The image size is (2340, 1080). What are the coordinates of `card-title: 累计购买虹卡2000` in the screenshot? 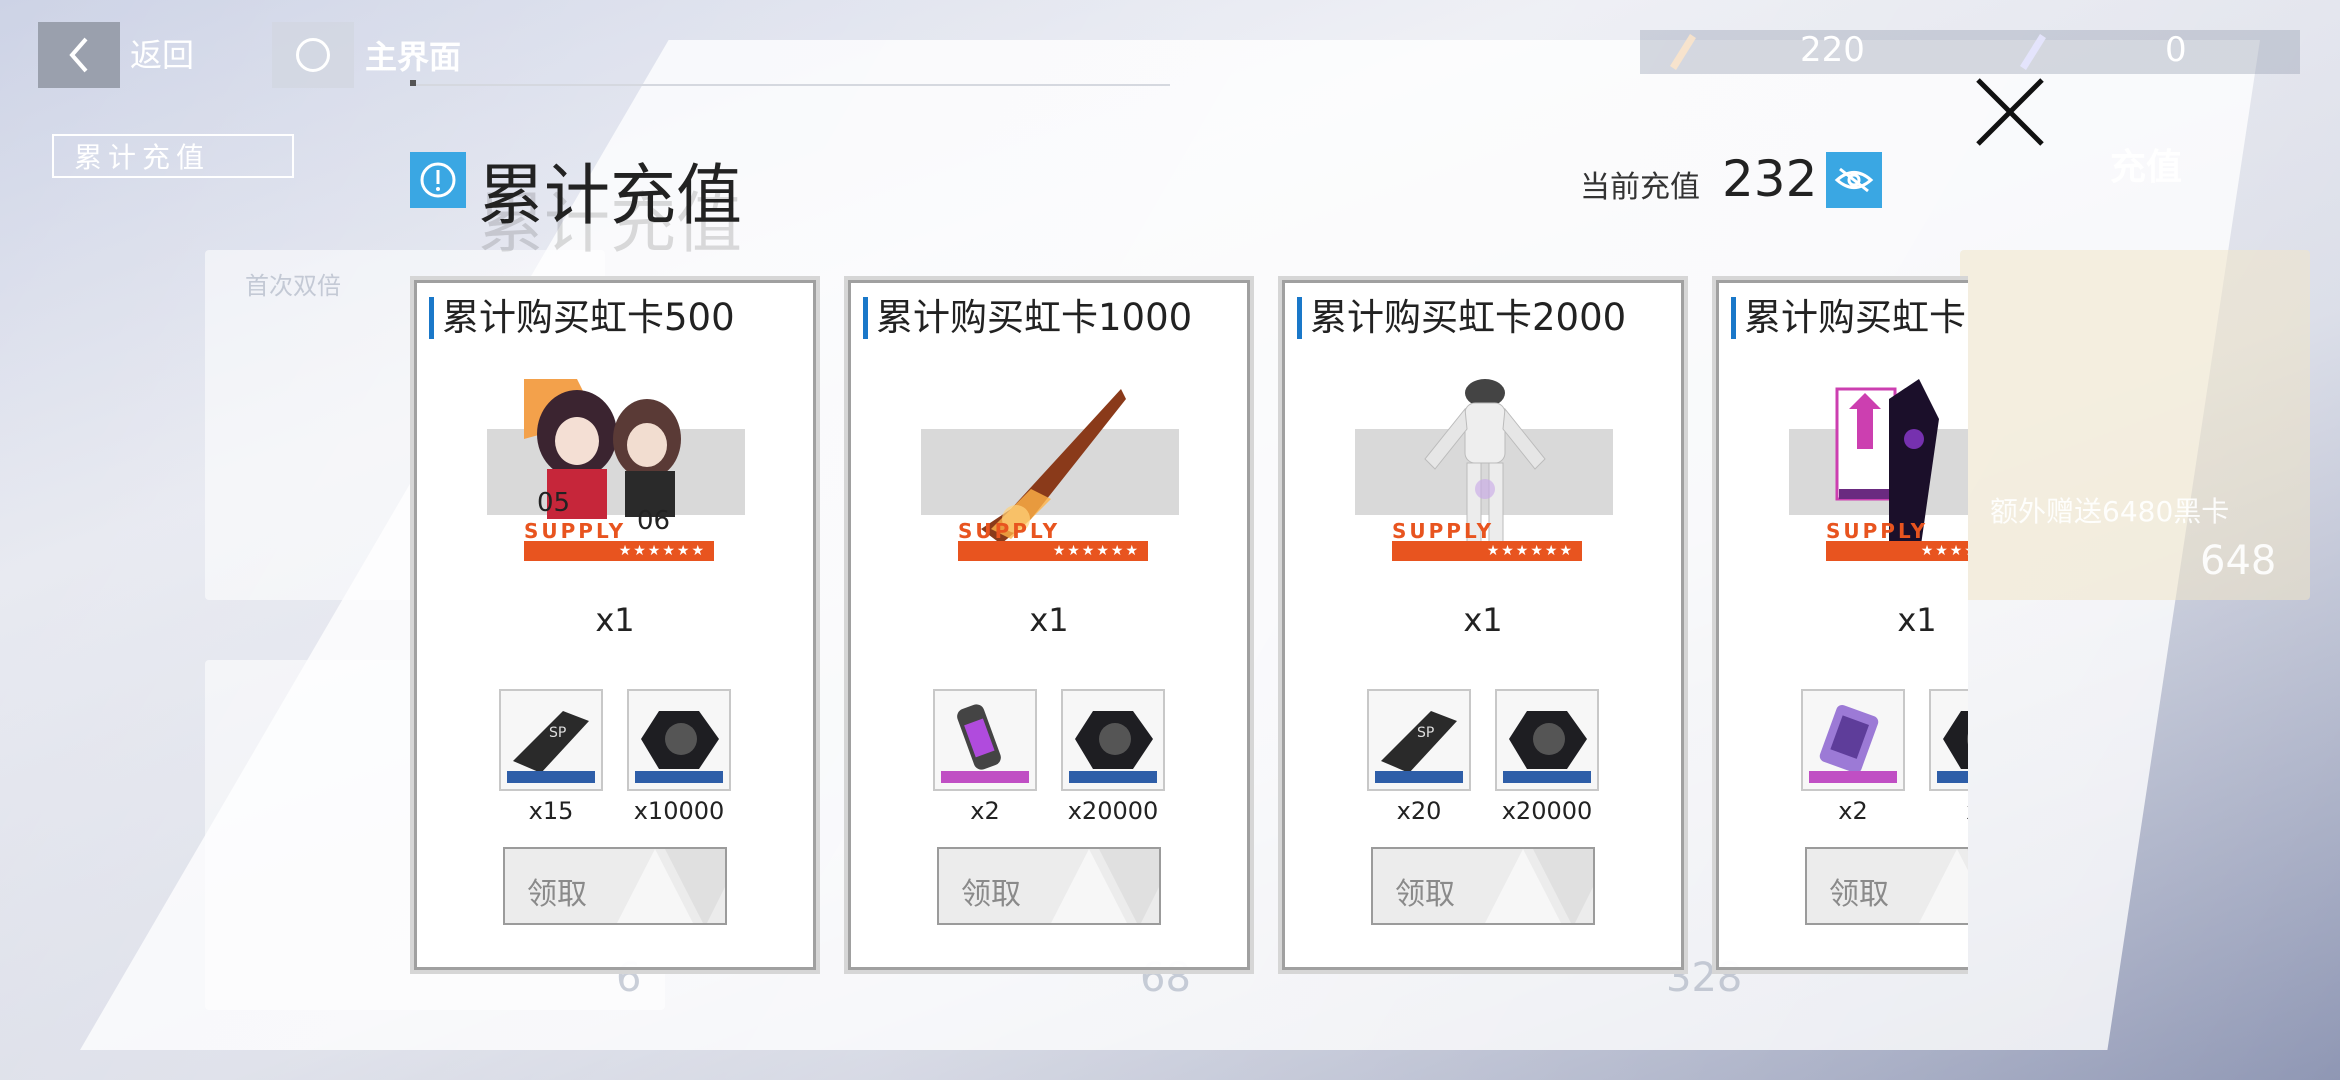 It's located at (1461, 318).